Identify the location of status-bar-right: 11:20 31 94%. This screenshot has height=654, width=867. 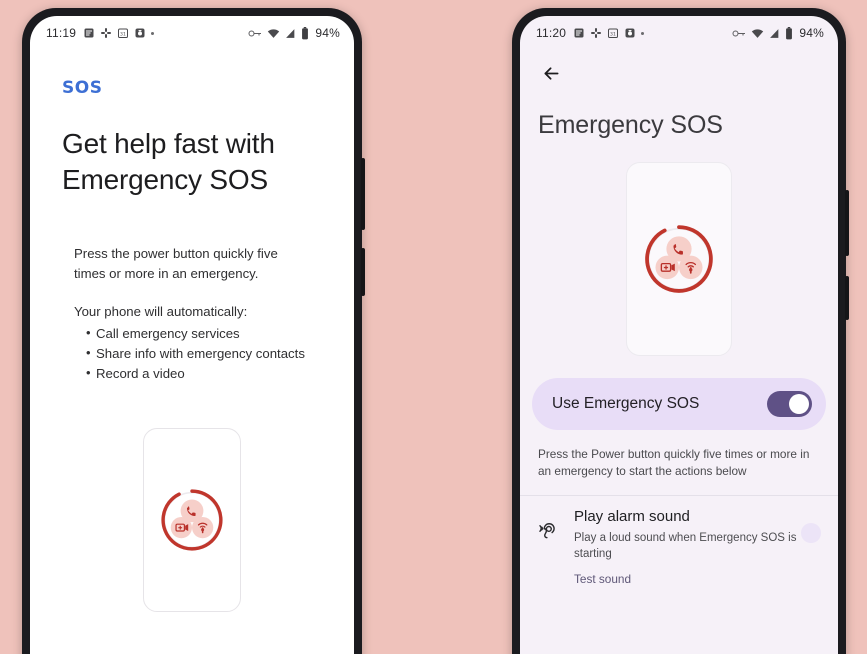
(679, 31).